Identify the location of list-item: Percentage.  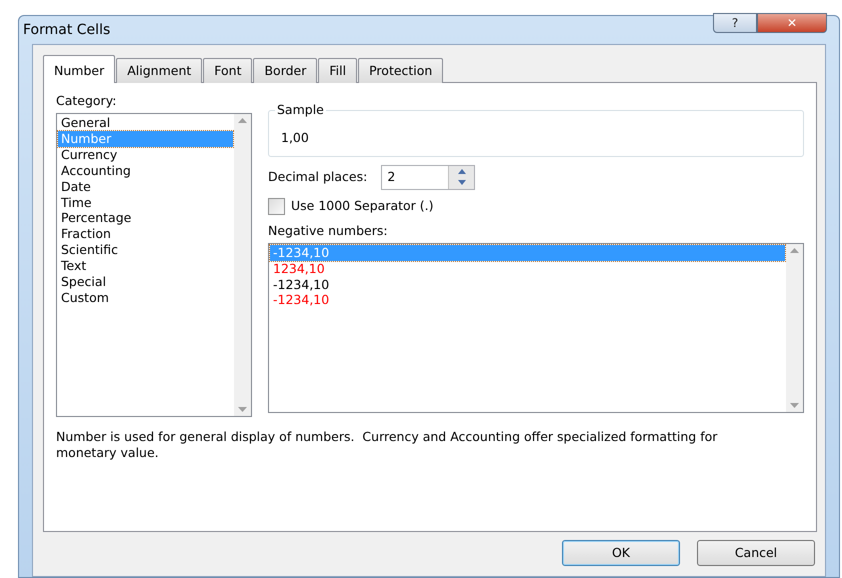
(145, 218).